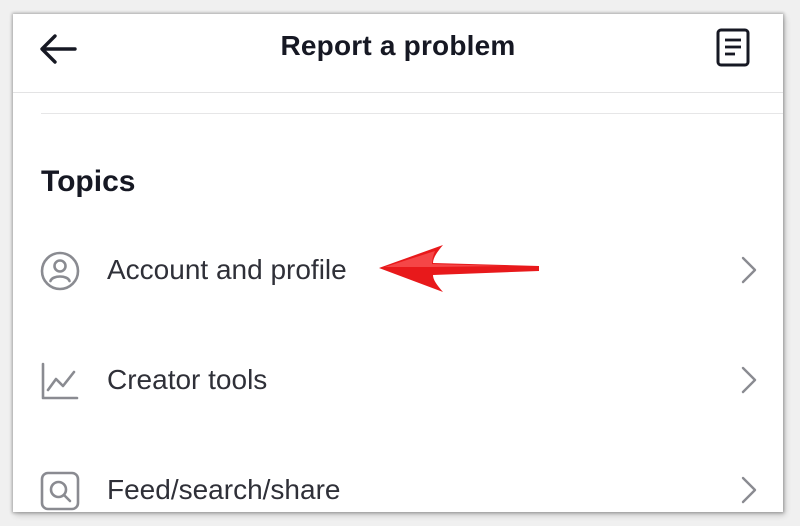 This screenshot has width=800, height=526. I want to click on report-history-button, so click(733, 48).